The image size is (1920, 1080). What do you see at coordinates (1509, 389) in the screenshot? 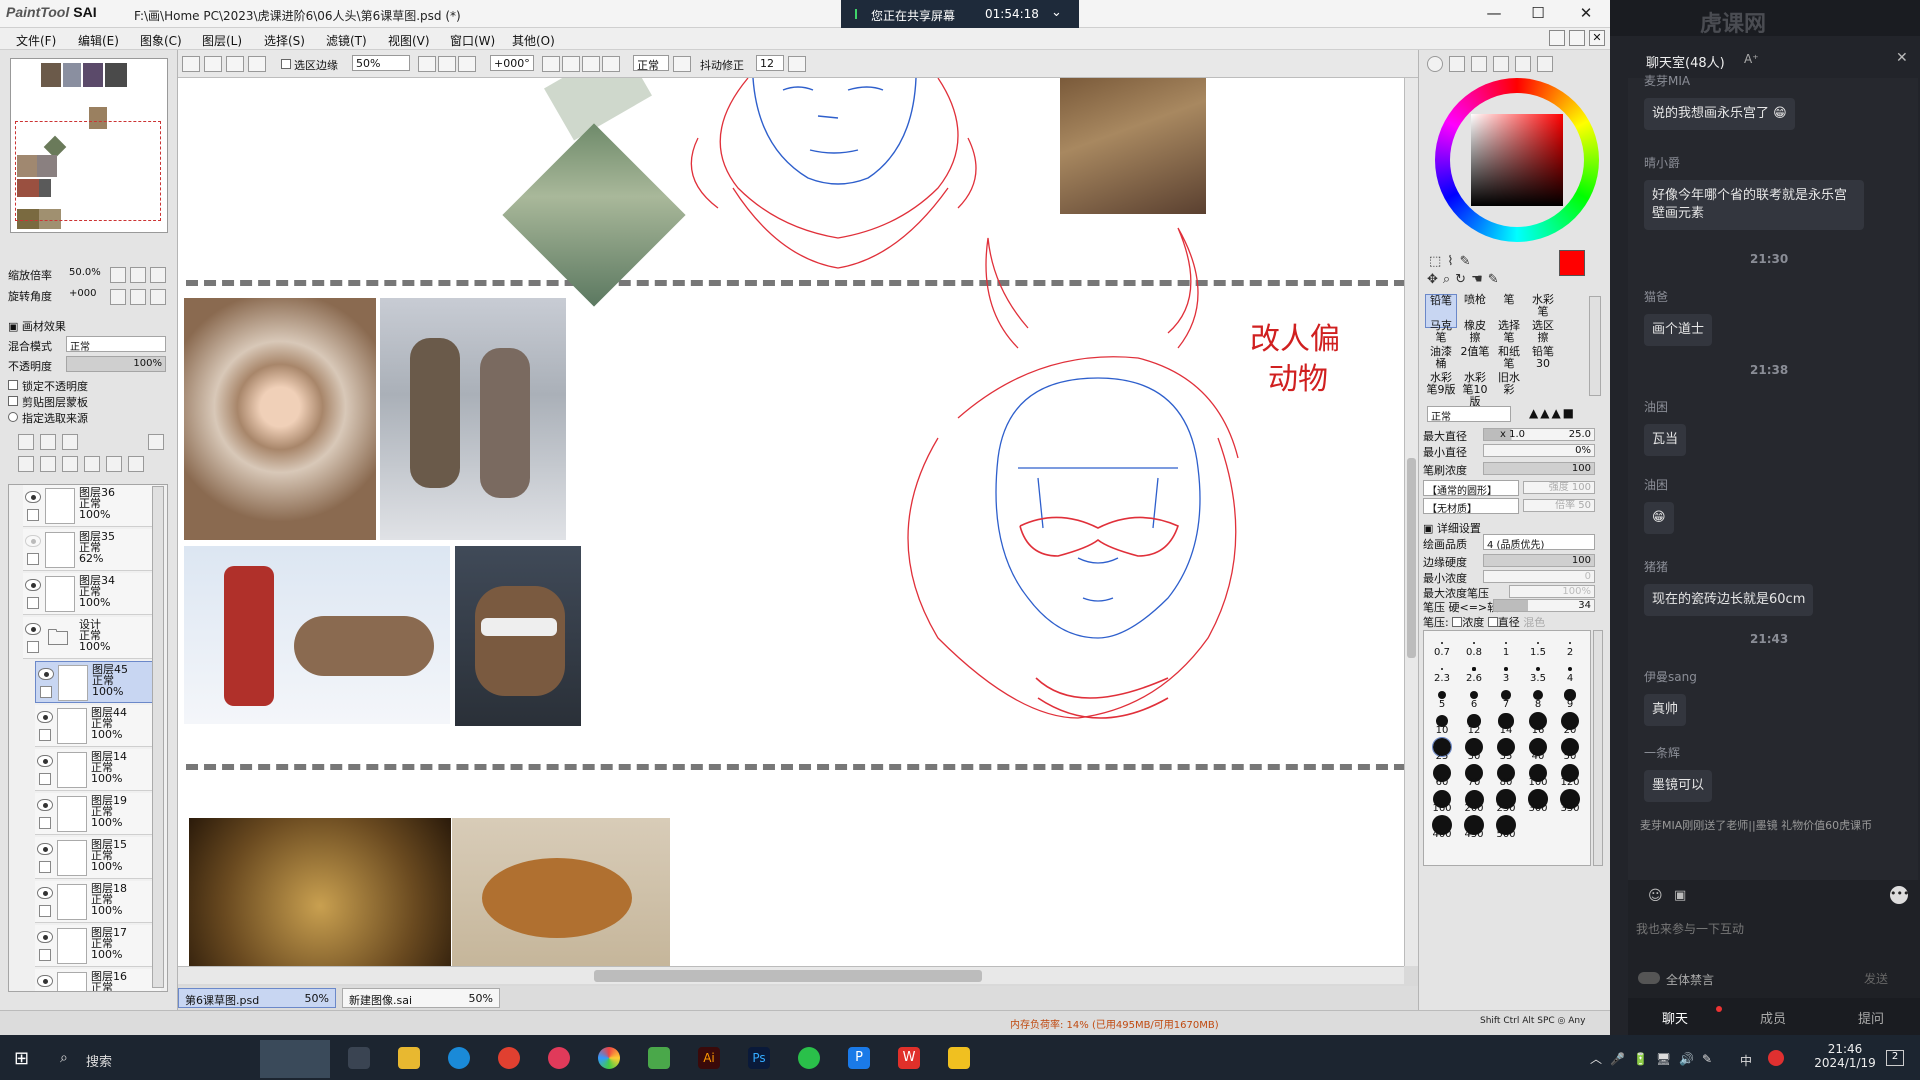
I see `tool-old-watercolor: 旧水彩` at bounding box center [1509, 389].